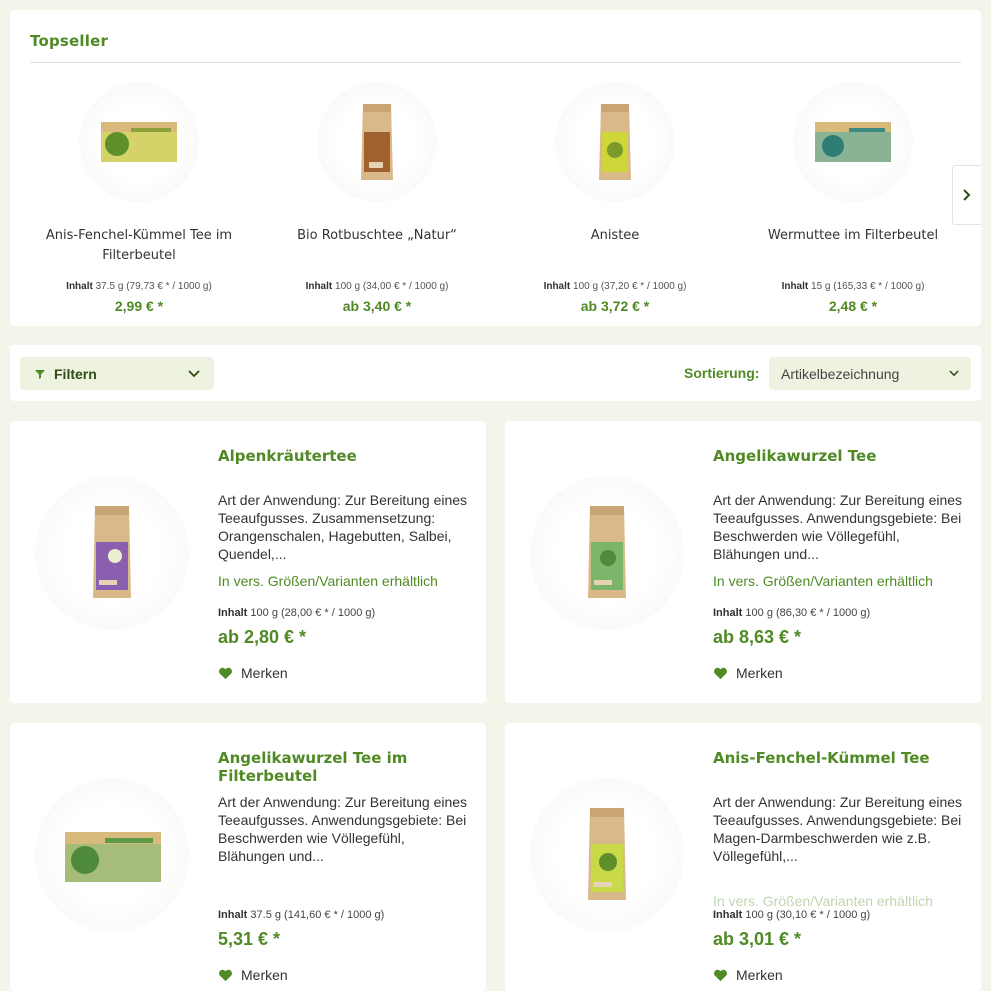  I want to click on content-value: 37.5 g (141,60 € * / 1000 g), so click(317, 915).